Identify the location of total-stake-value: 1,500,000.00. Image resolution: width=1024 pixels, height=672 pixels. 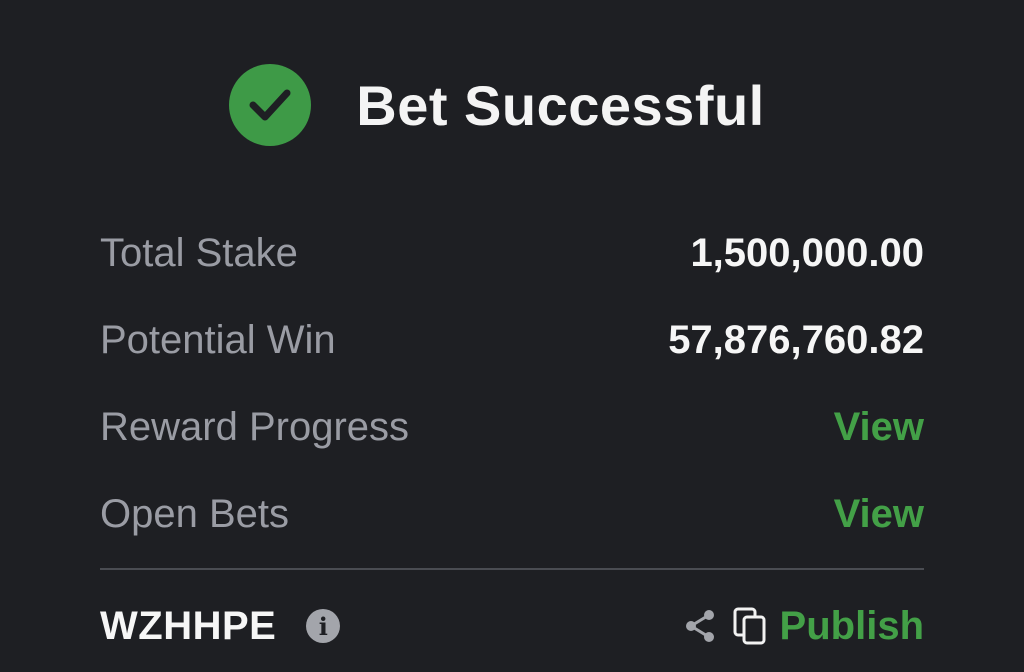
(807, 253).